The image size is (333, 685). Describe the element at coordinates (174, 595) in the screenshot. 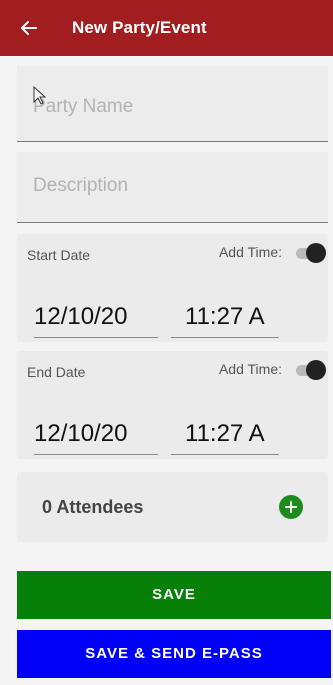

I see `save-button: SAVE` at that location.